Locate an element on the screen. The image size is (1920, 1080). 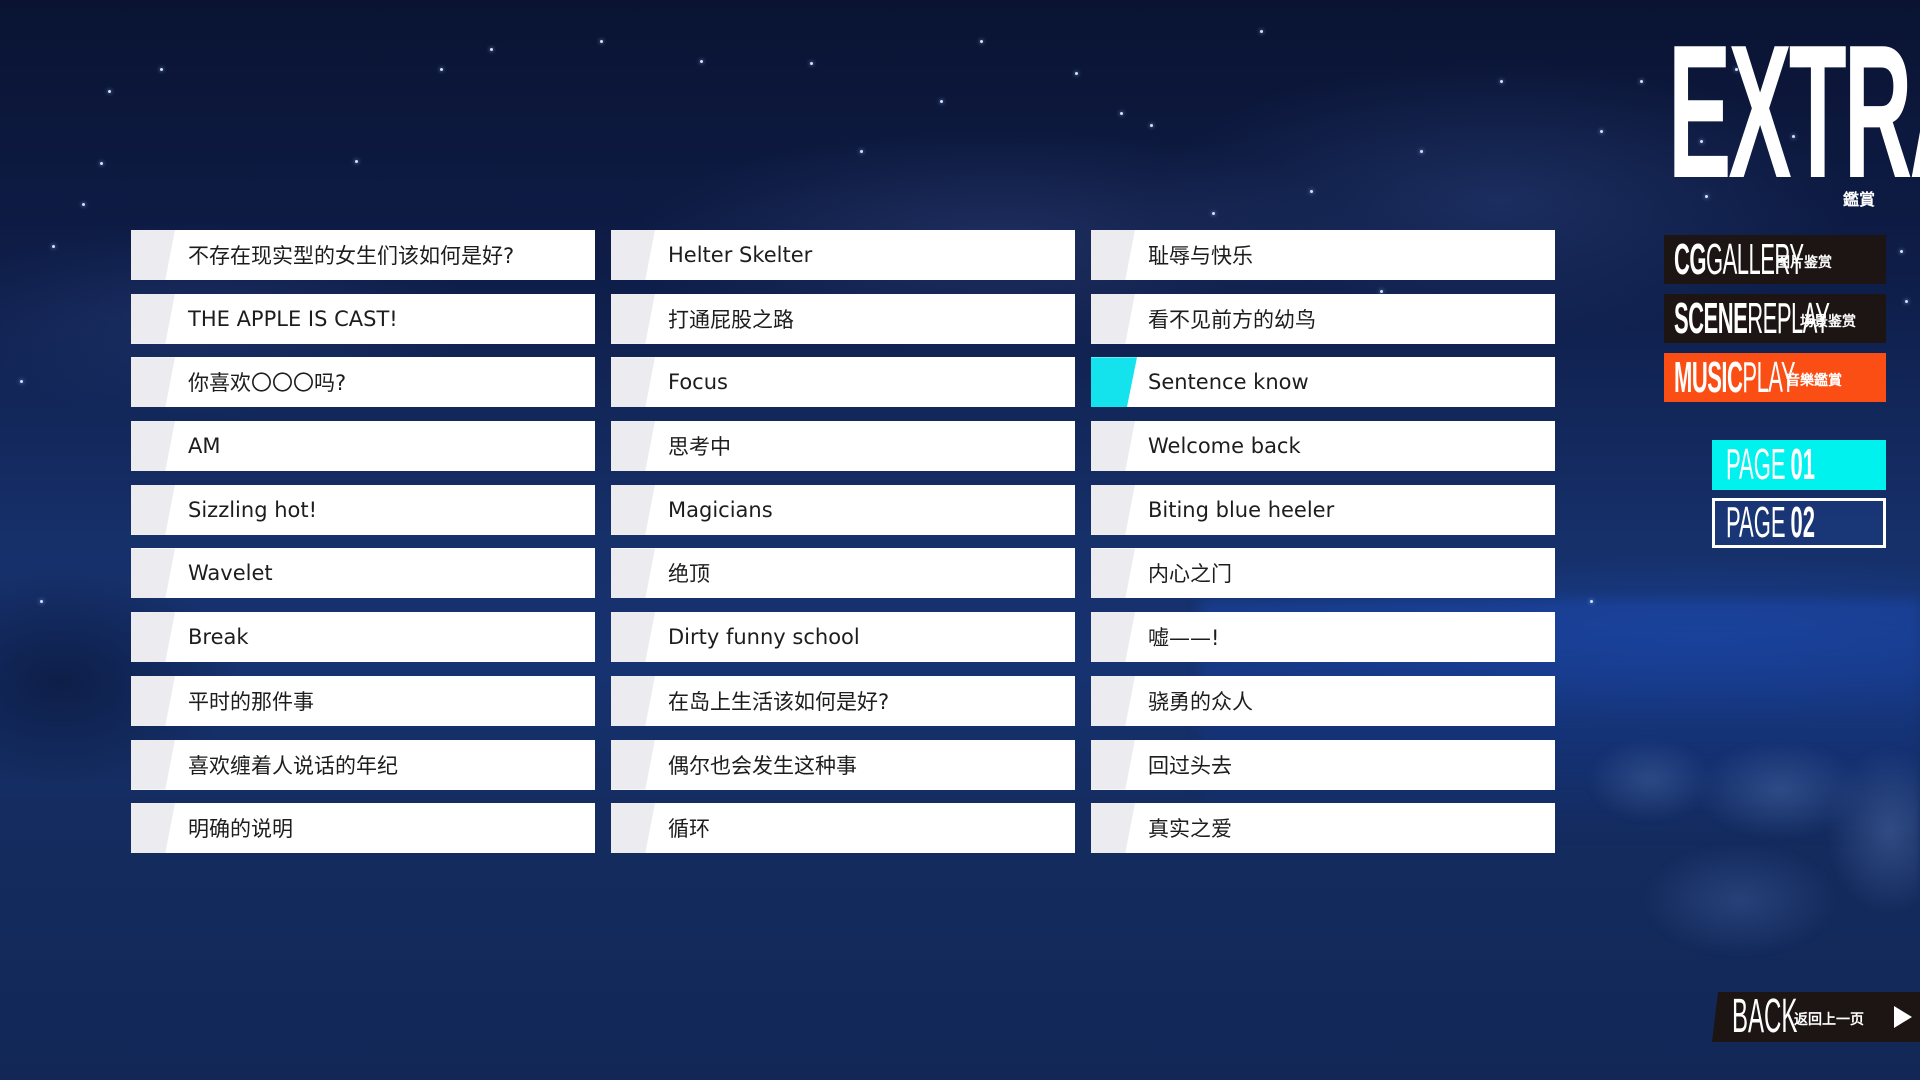
page-01-button: PAGE 01 is located at coordinates (1799, 465).